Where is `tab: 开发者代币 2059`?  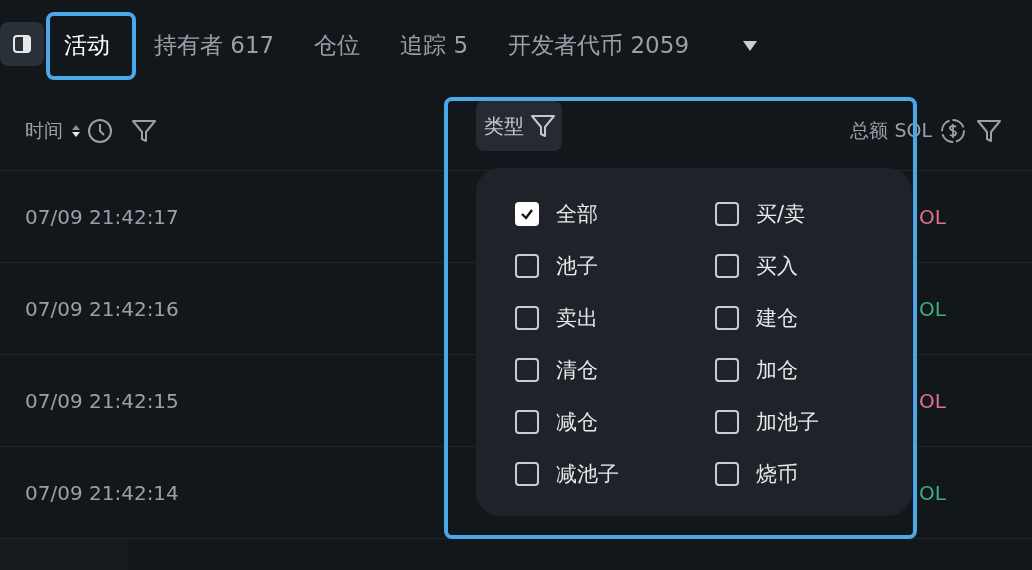 tab: 开发者代币 2059 is located at coordinates (598, 46).